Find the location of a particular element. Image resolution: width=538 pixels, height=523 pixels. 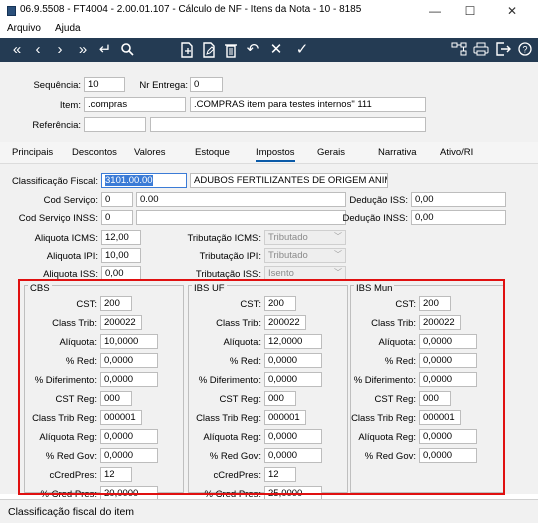

tab-descontos: Descontos is located at coordinates (94, 152).